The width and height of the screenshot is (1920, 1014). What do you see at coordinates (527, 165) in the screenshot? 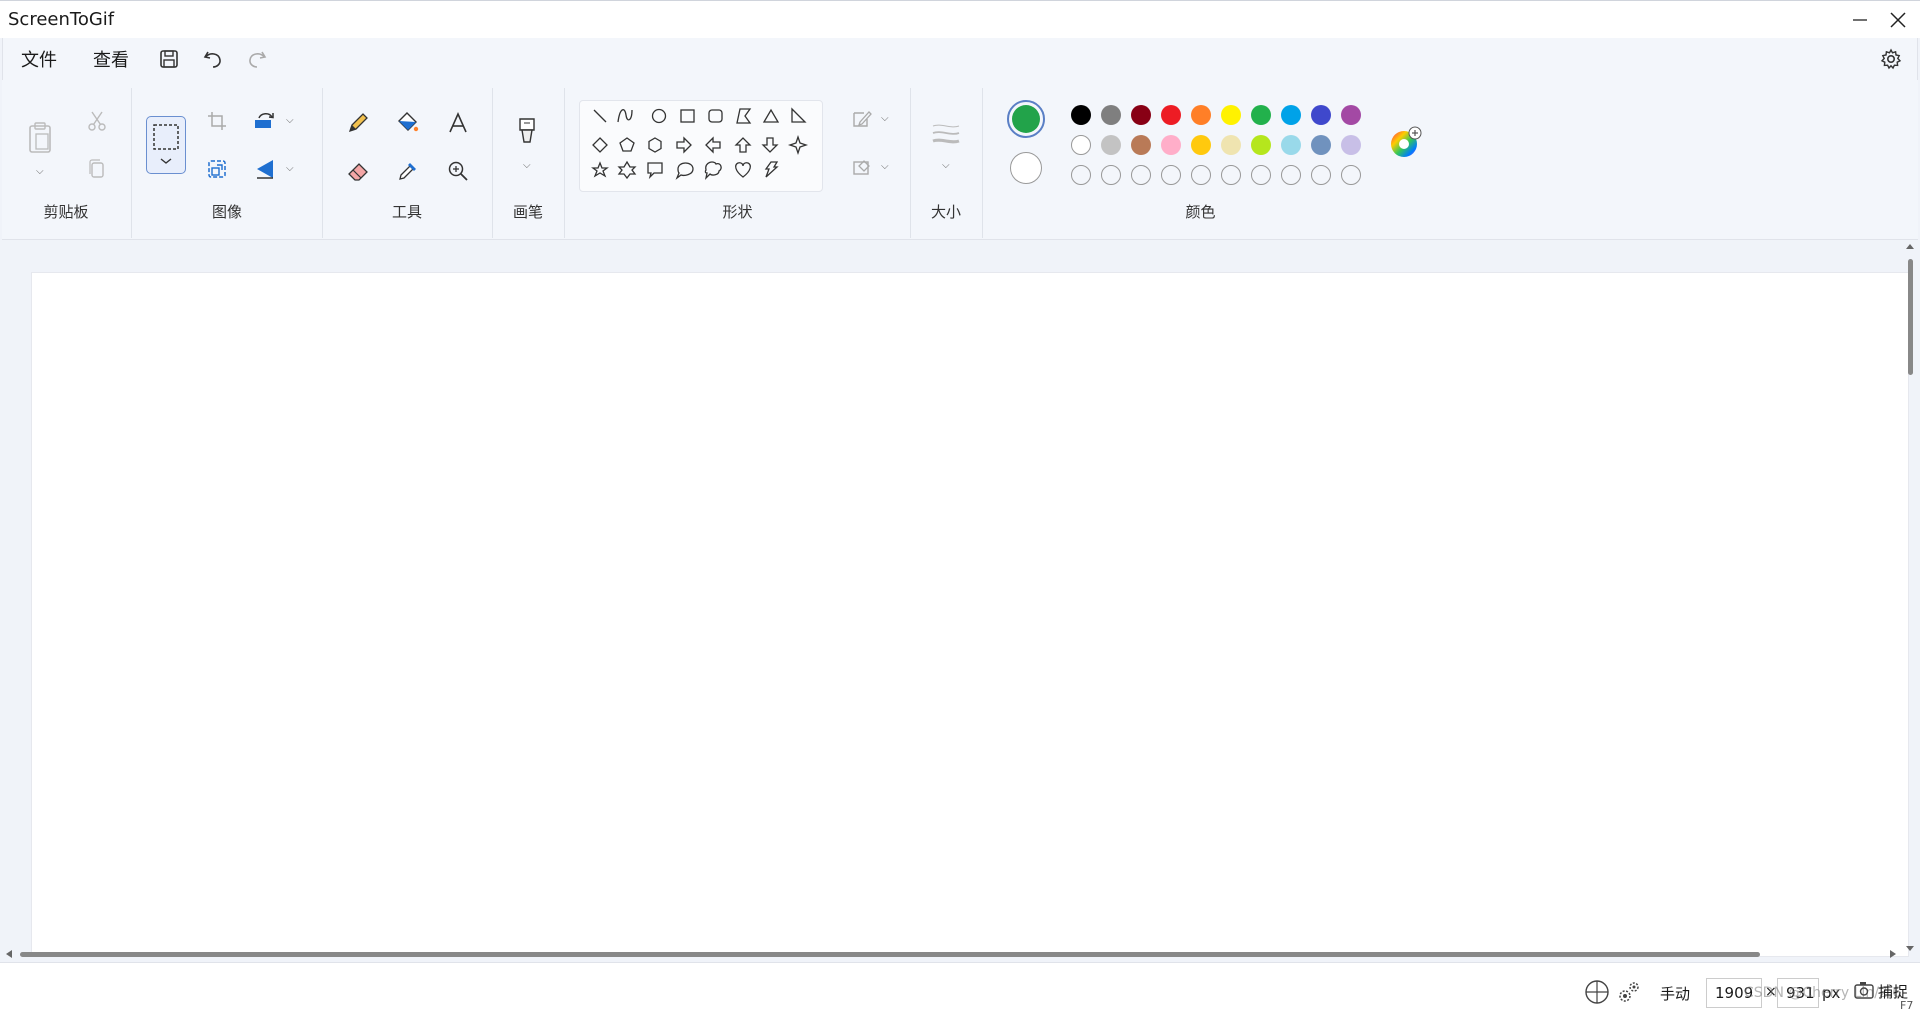
I see `brush-dropdown-icon: ⌵` at bounding box center [527, 165].